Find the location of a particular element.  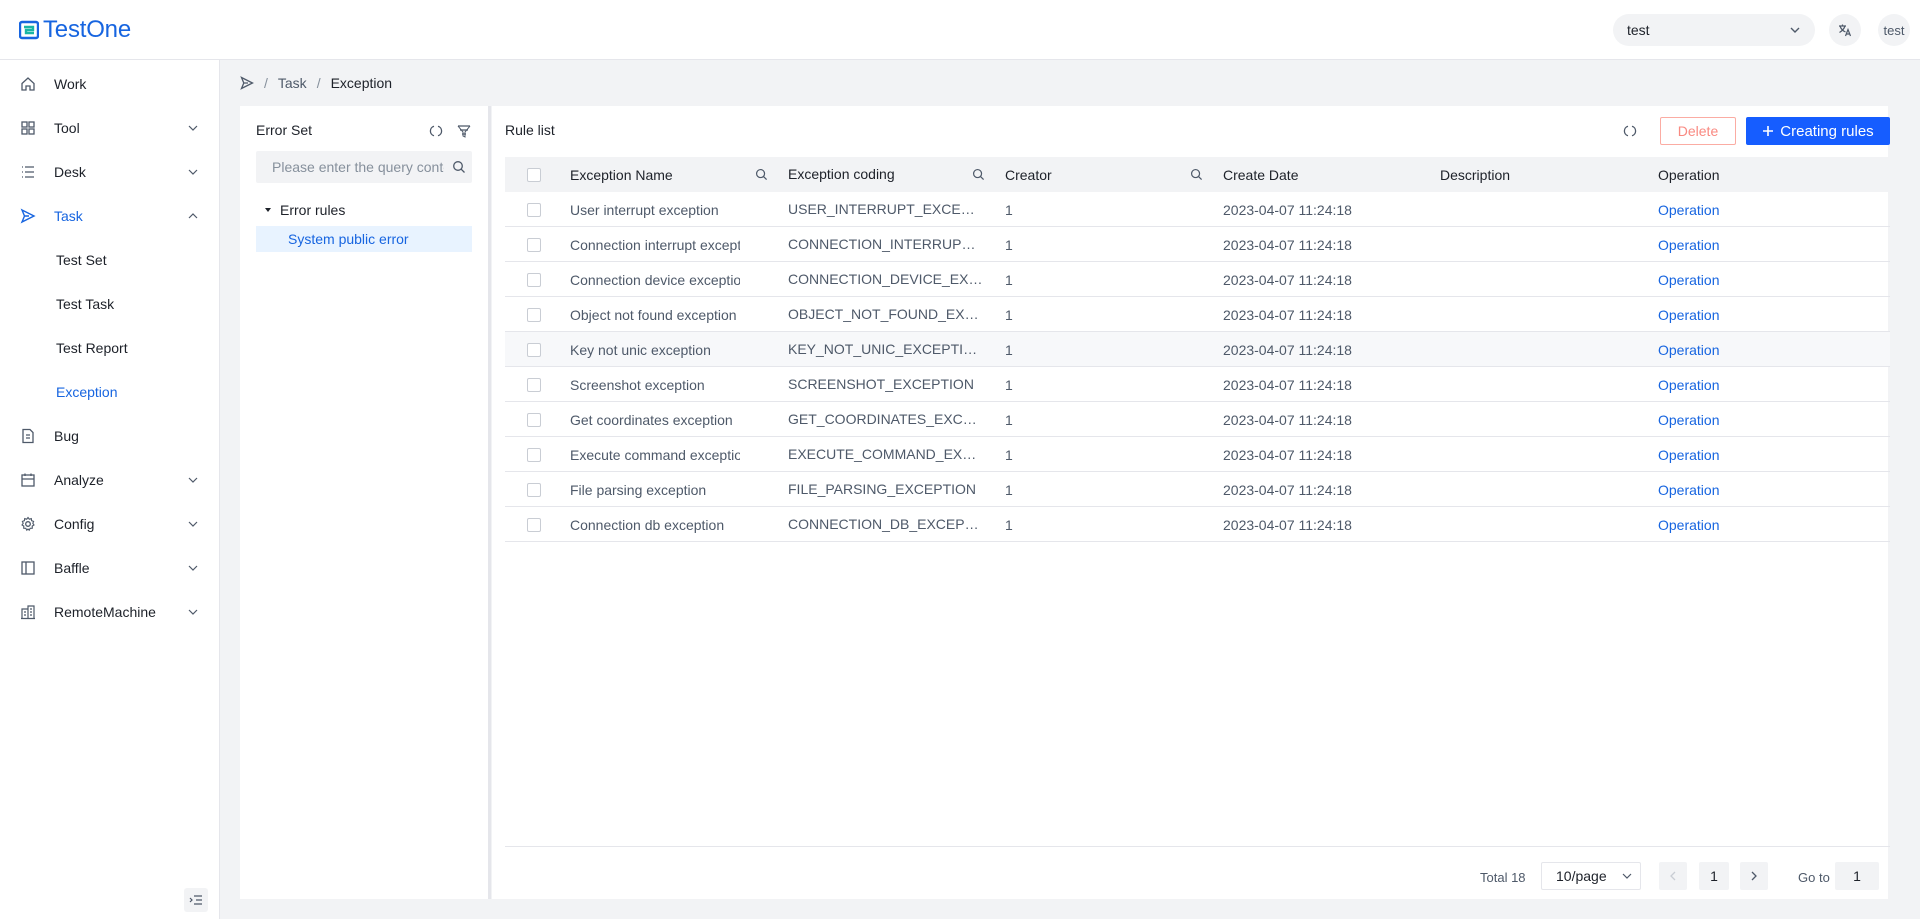

filter-icon is located at coordinates (464, 131).